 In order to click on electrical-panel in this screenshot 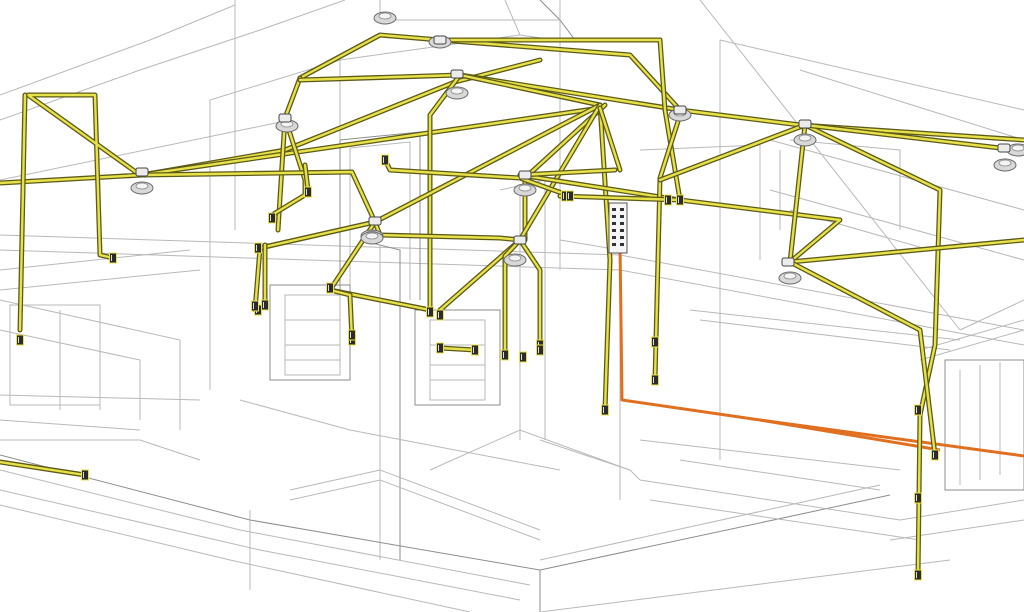, I will do `click(618, 228)`.